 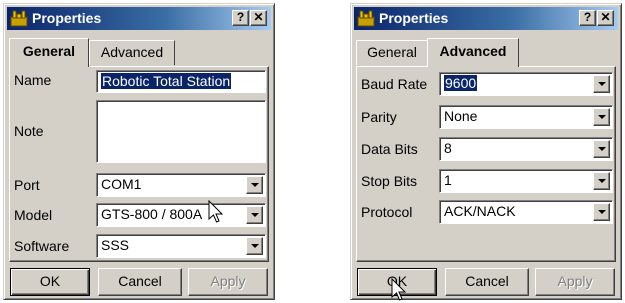 I want to click on port-combobox: COM1, so click(x=181, y=185).